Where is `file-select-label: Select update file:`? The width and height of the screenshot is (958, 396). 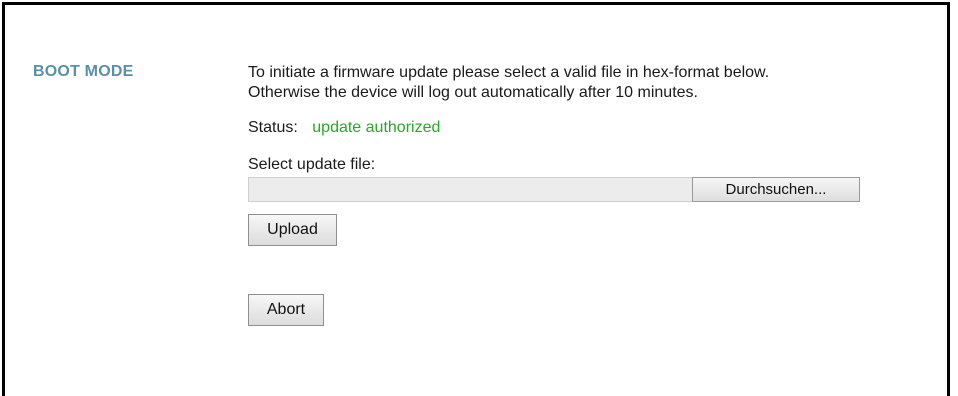 file-select-label: Select update file: is located at coordinates (312, 164).